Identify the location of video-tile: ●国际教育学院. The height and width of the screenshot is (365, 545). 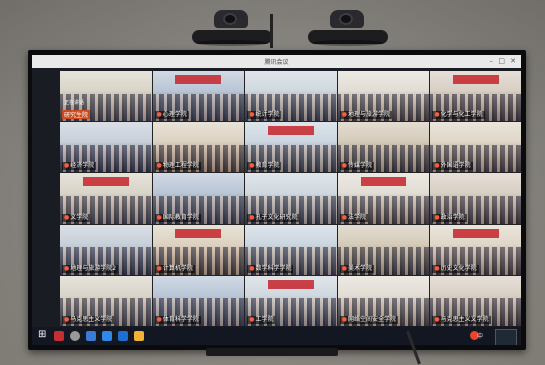
(198, 198).